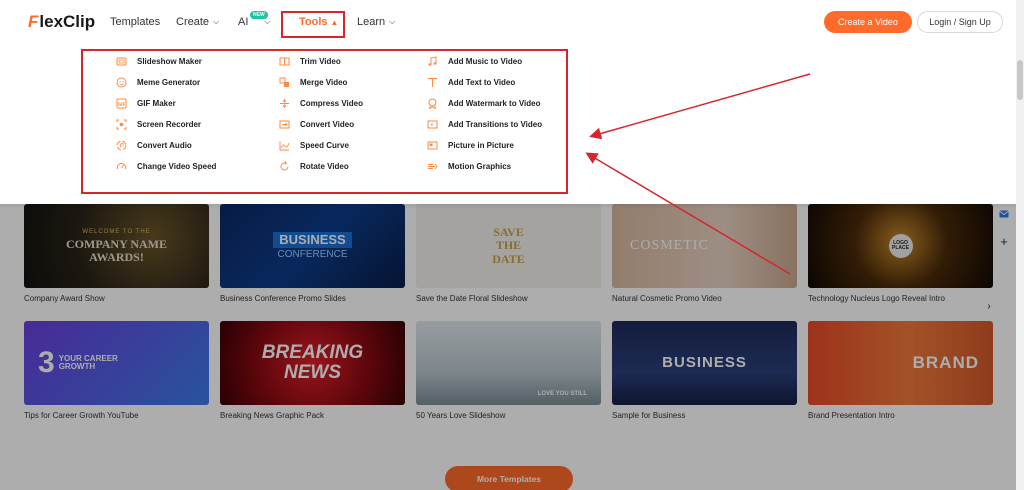  I want to click on menu-item-picture-in-picture: Picture in Picture, so click(470, 145).